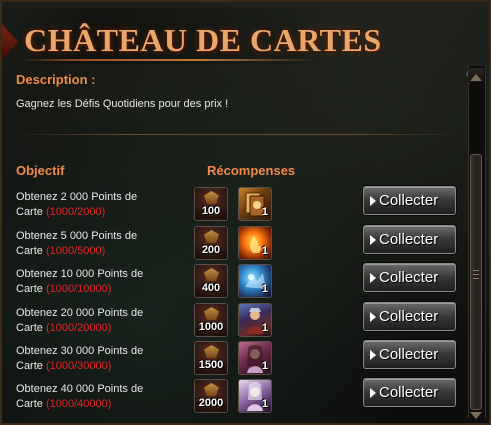 The height and width of the screenshot is (425, 491). I want to click on scroll-down-arrow-icon, so click(476, 415).